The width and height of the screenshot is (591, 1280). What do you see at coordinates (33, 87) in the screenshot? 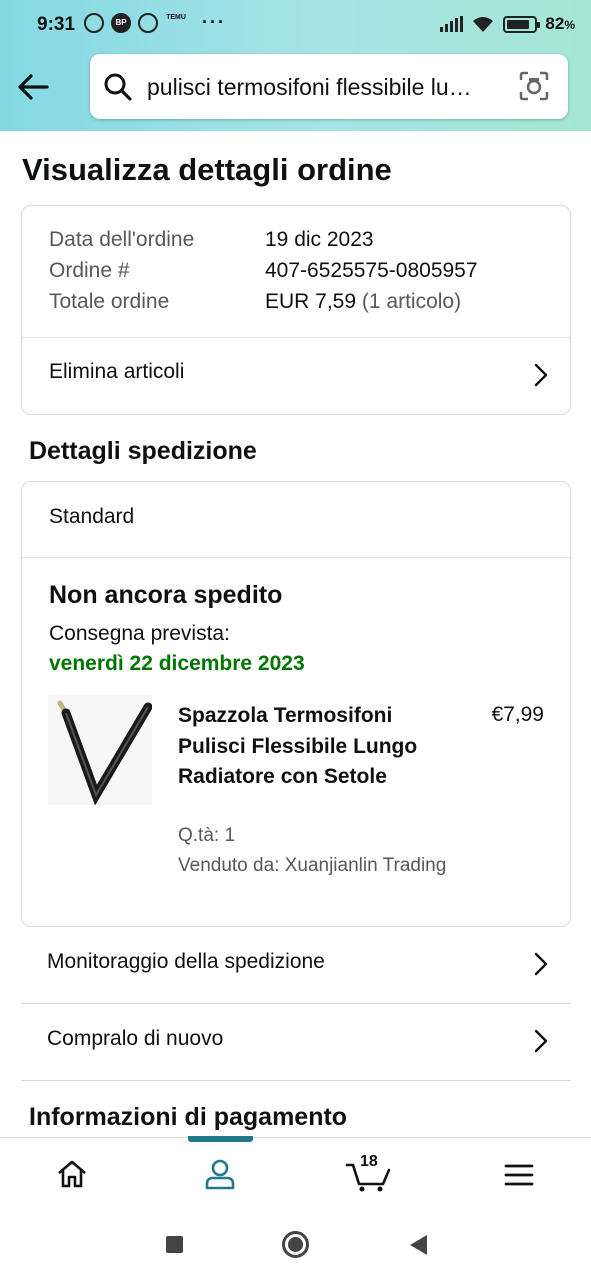
I see `back-arrow-icon` at bounding box center [33, 87].